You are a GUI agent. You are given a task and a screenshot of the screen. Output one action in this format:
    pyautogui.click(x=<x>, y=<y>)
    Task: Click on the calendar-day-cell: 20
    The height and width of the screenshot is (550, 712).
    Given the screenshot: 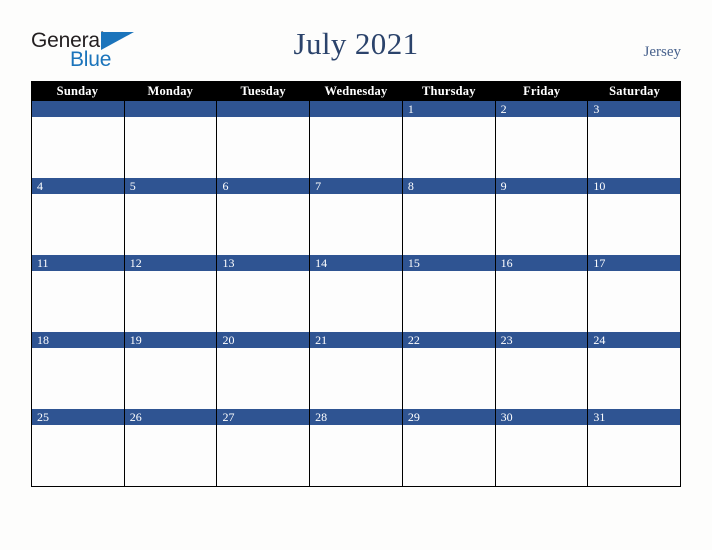 What is the action you would take?
    pyautogui.click(x=264, y=370)
    